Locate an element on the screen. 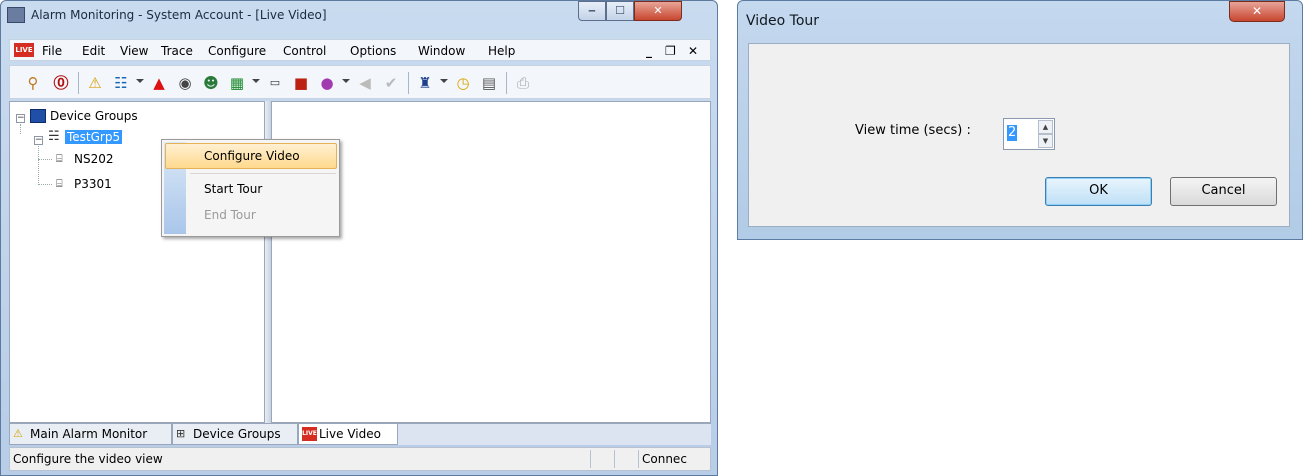 Image resolution: width=1307 pixels, height=476 pixels. menu-item-start-tour: Start Tour is located at coordinates (233, 189).